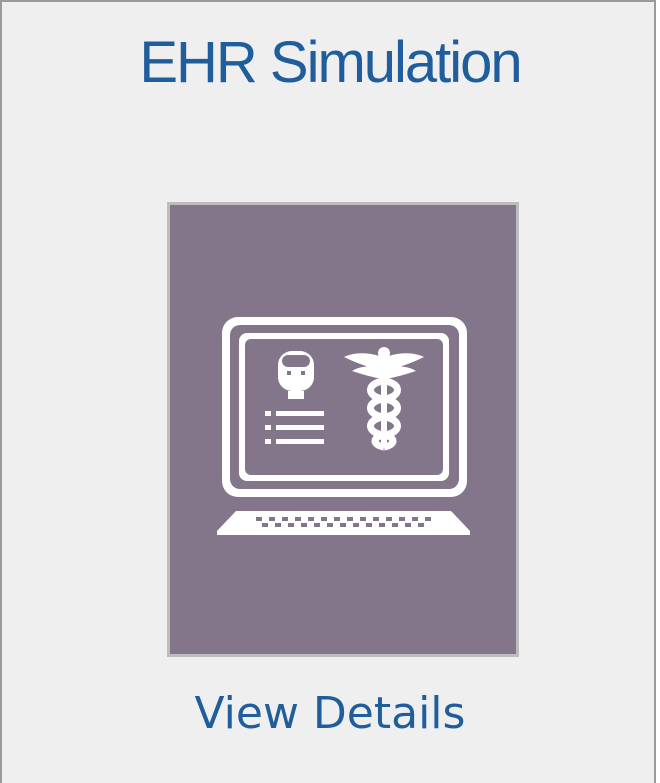 Image resolution: width=660 pixels, height=783 pixels. Describe the element at coordinates (343, 426) in the screenshot. I see `ehr-computer-icon` at that location.